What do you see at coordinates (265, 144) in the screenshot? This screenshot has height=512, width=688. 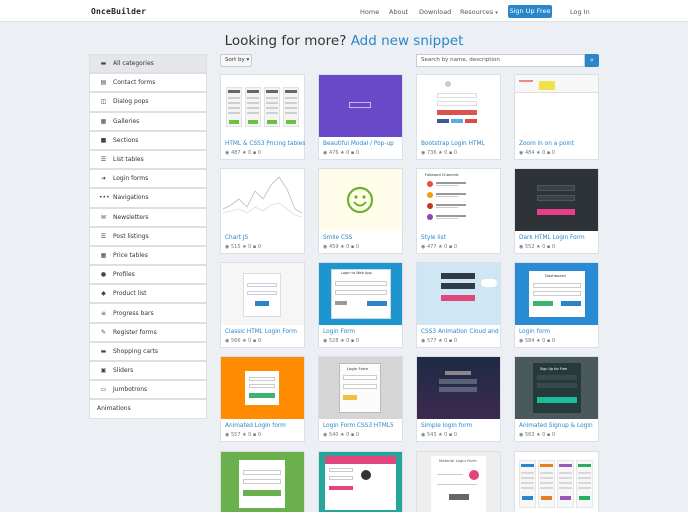 I see `snippet-title: HTML & CSS3 Pricing tables` at bounding box center [265, 144].